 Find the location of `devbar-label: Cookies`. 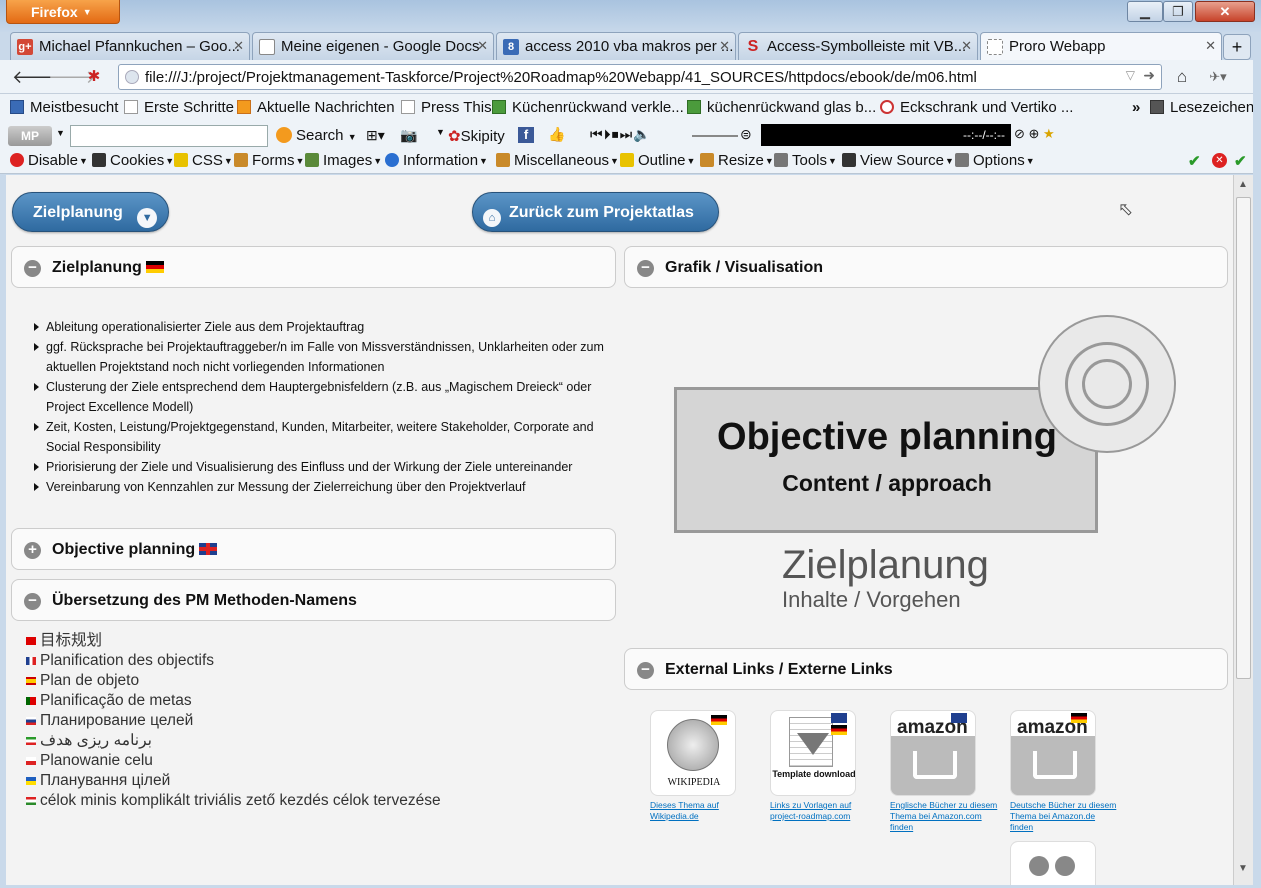

devbar-label: Cookies is located at coordinates (137, 160).